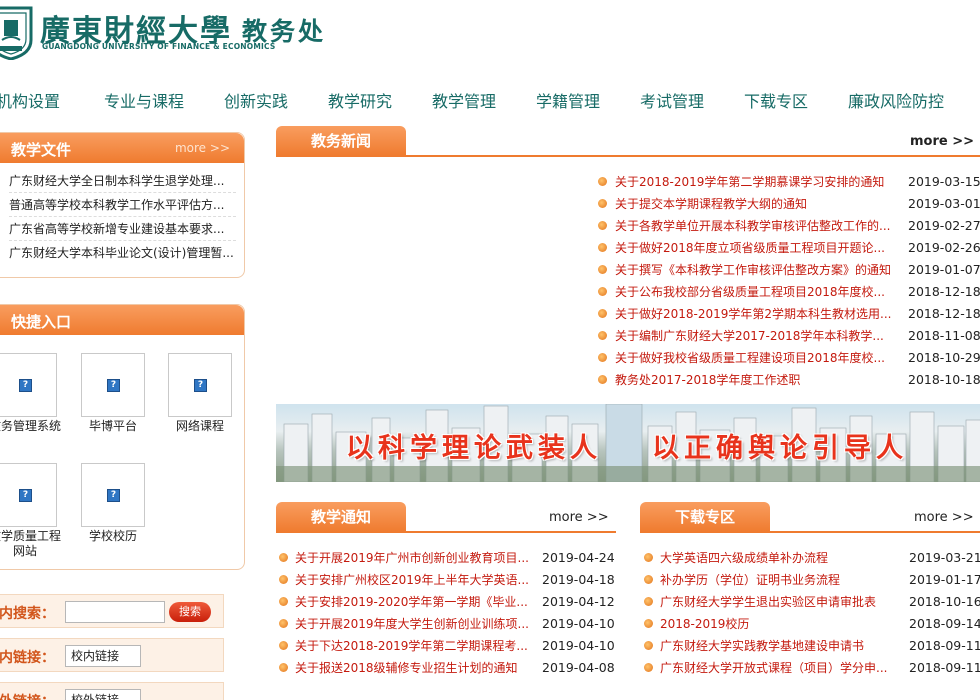  I want to click on list-item: 关于安排广州校区2019年上半年大学英语... 2019-04-18, so click(449, 580).